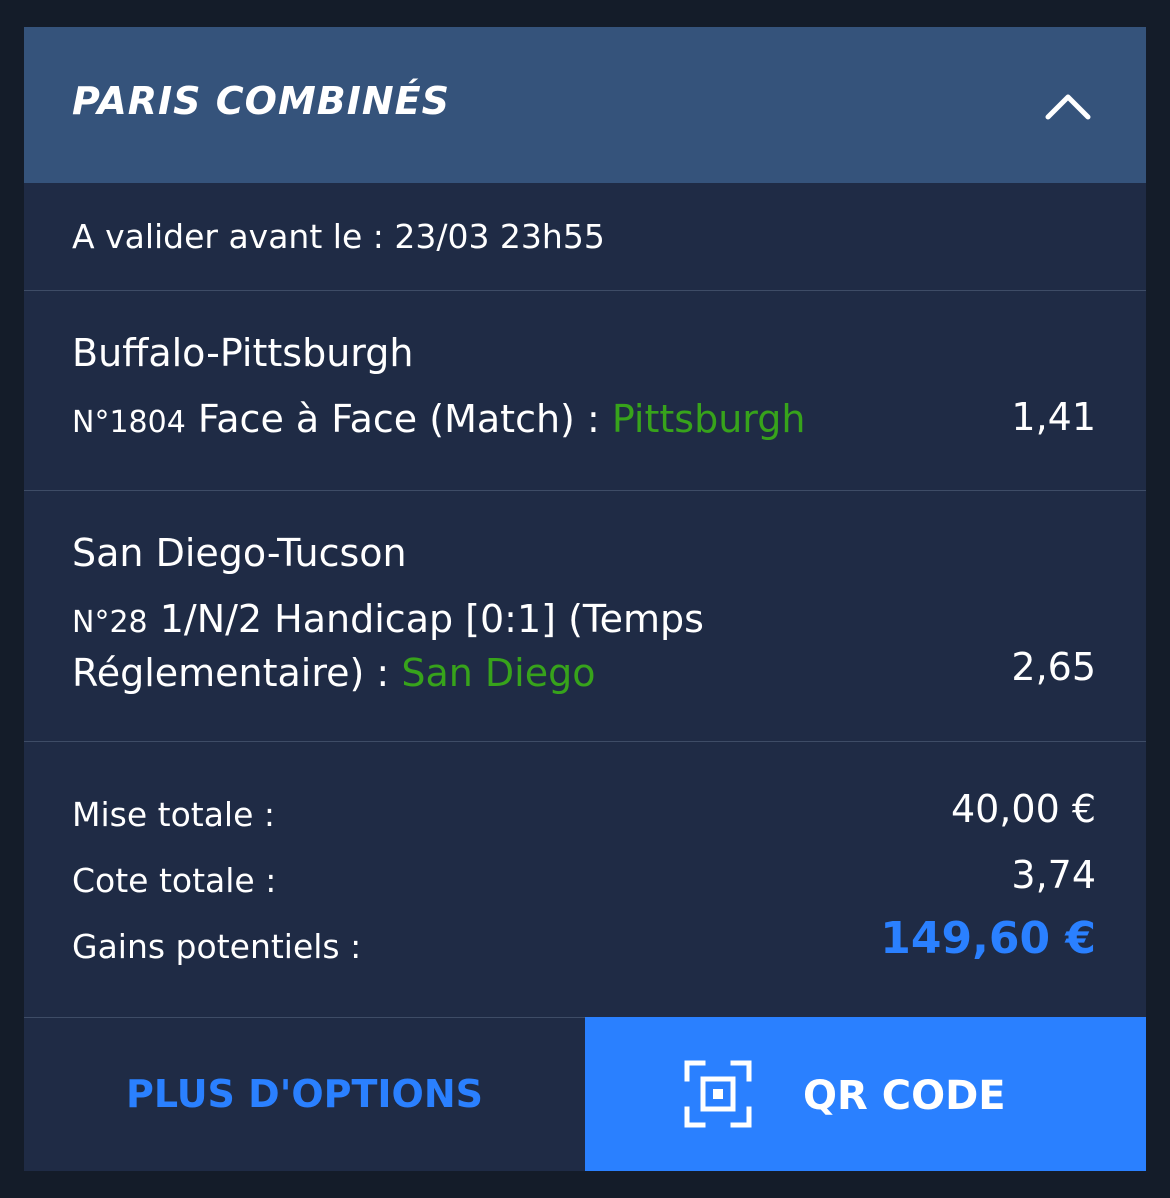 The height and width of the screenshot is (1198, 1170). Describe the element at coordinates (708, 419) in the screenshot. I see `bet-1-selection: Pittsburgh` at that location.